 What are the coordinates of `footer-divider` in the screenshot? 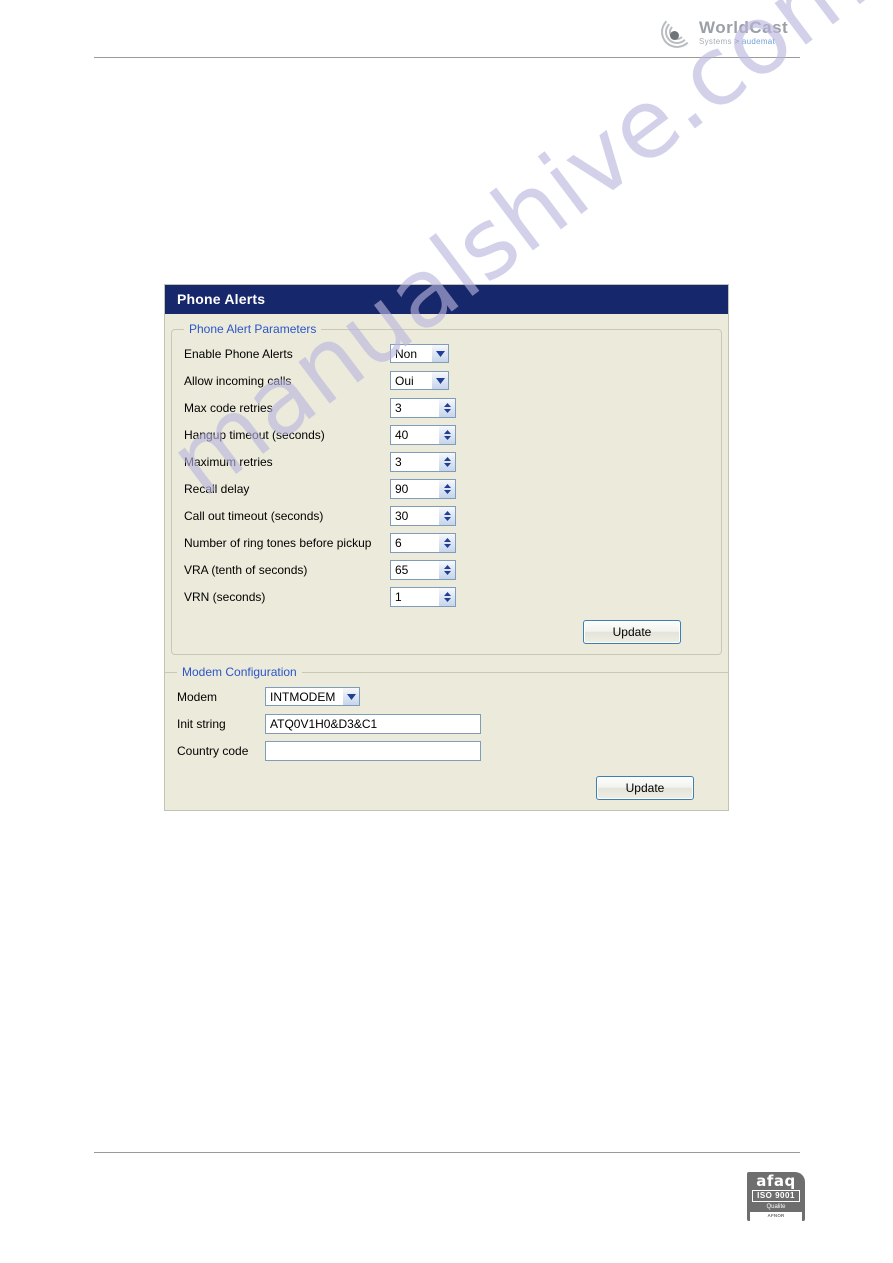 It's located at (447, 1152).